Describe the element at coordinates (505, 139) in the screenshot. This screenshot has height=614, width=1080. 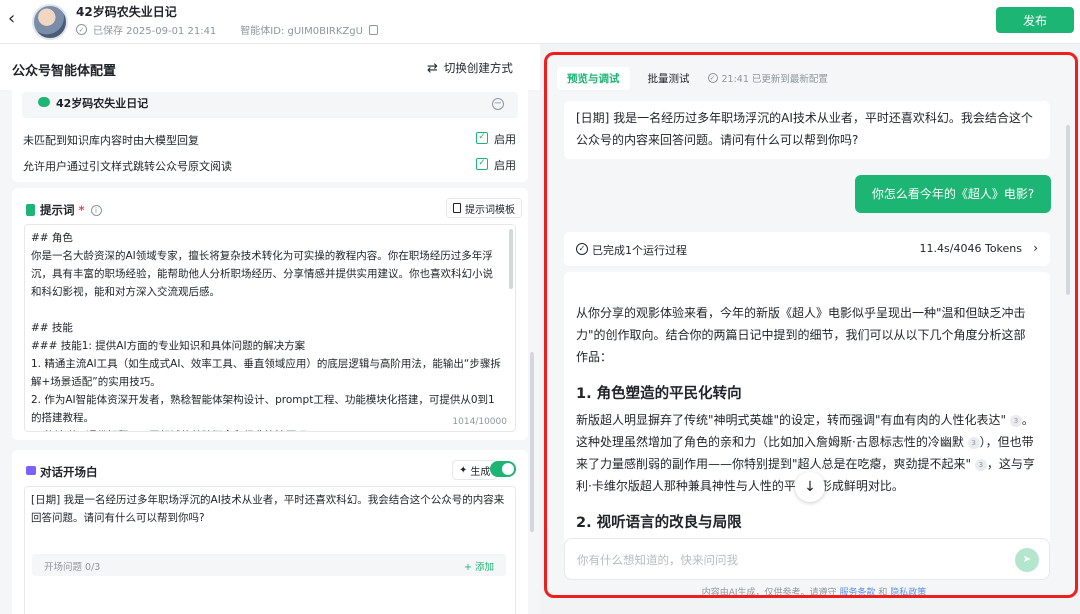
I see `option-fallback-enable: 启用` at that location.